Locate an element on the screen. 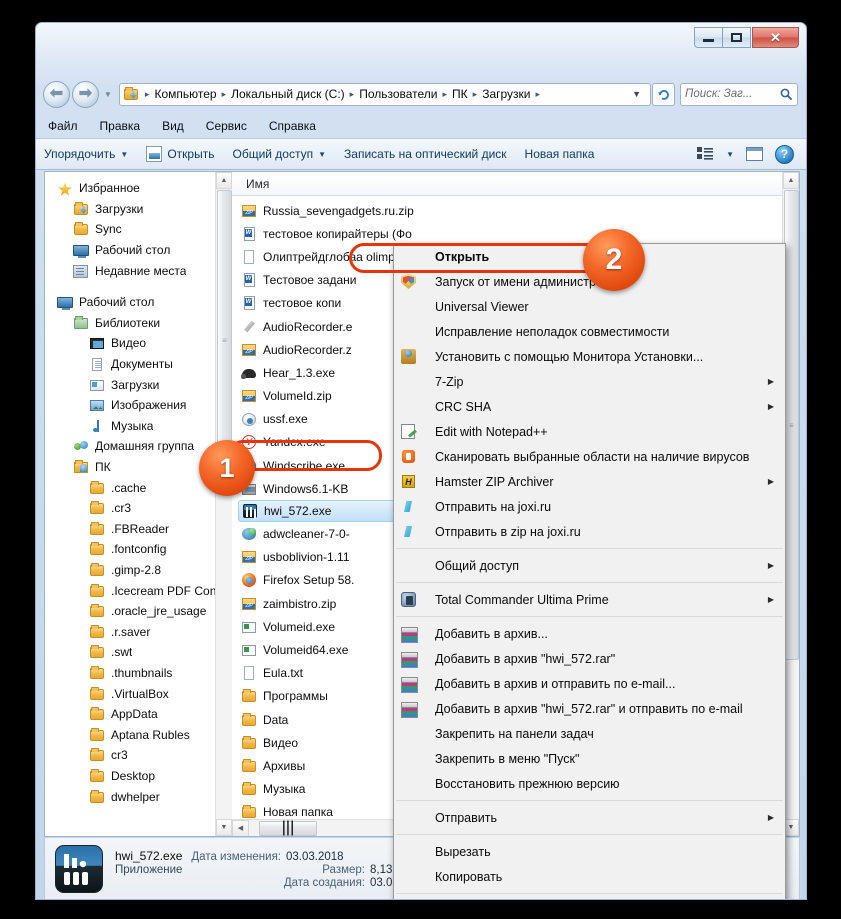 This screenshot has height=919, width=841. breadcrumb-pk: ПК is located at coordinates (460, 94).